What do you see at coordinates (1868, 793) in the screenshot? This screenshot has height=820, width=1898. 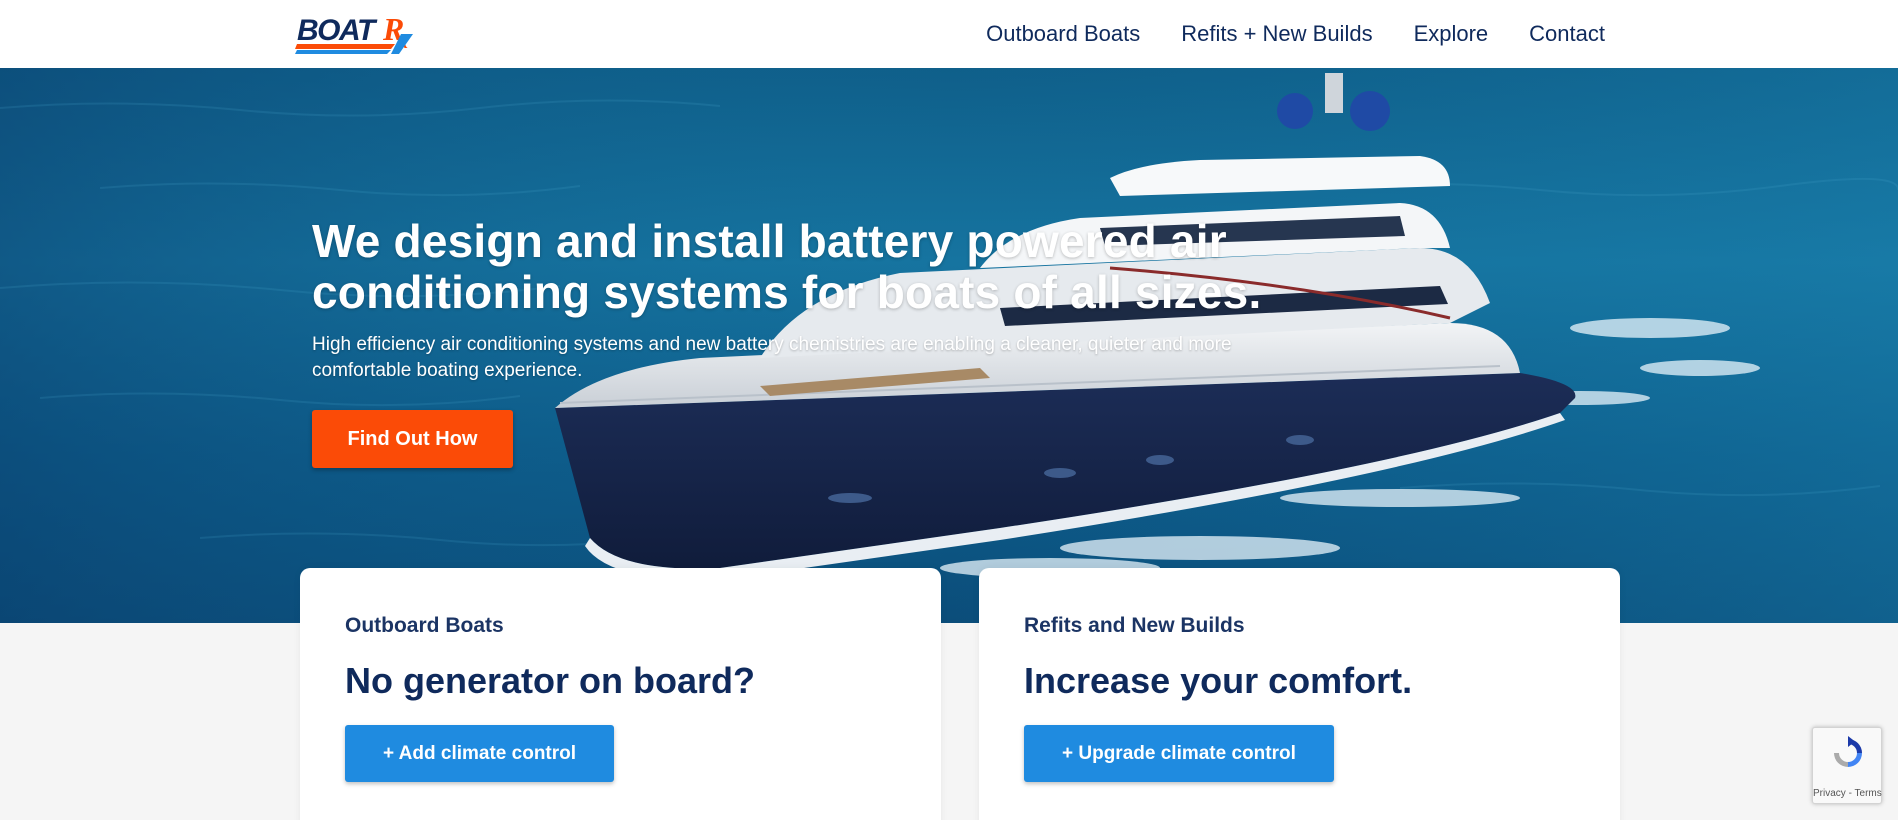 I see `recaptcha-terms-link: Terms` at bounding box center [1868, 793].